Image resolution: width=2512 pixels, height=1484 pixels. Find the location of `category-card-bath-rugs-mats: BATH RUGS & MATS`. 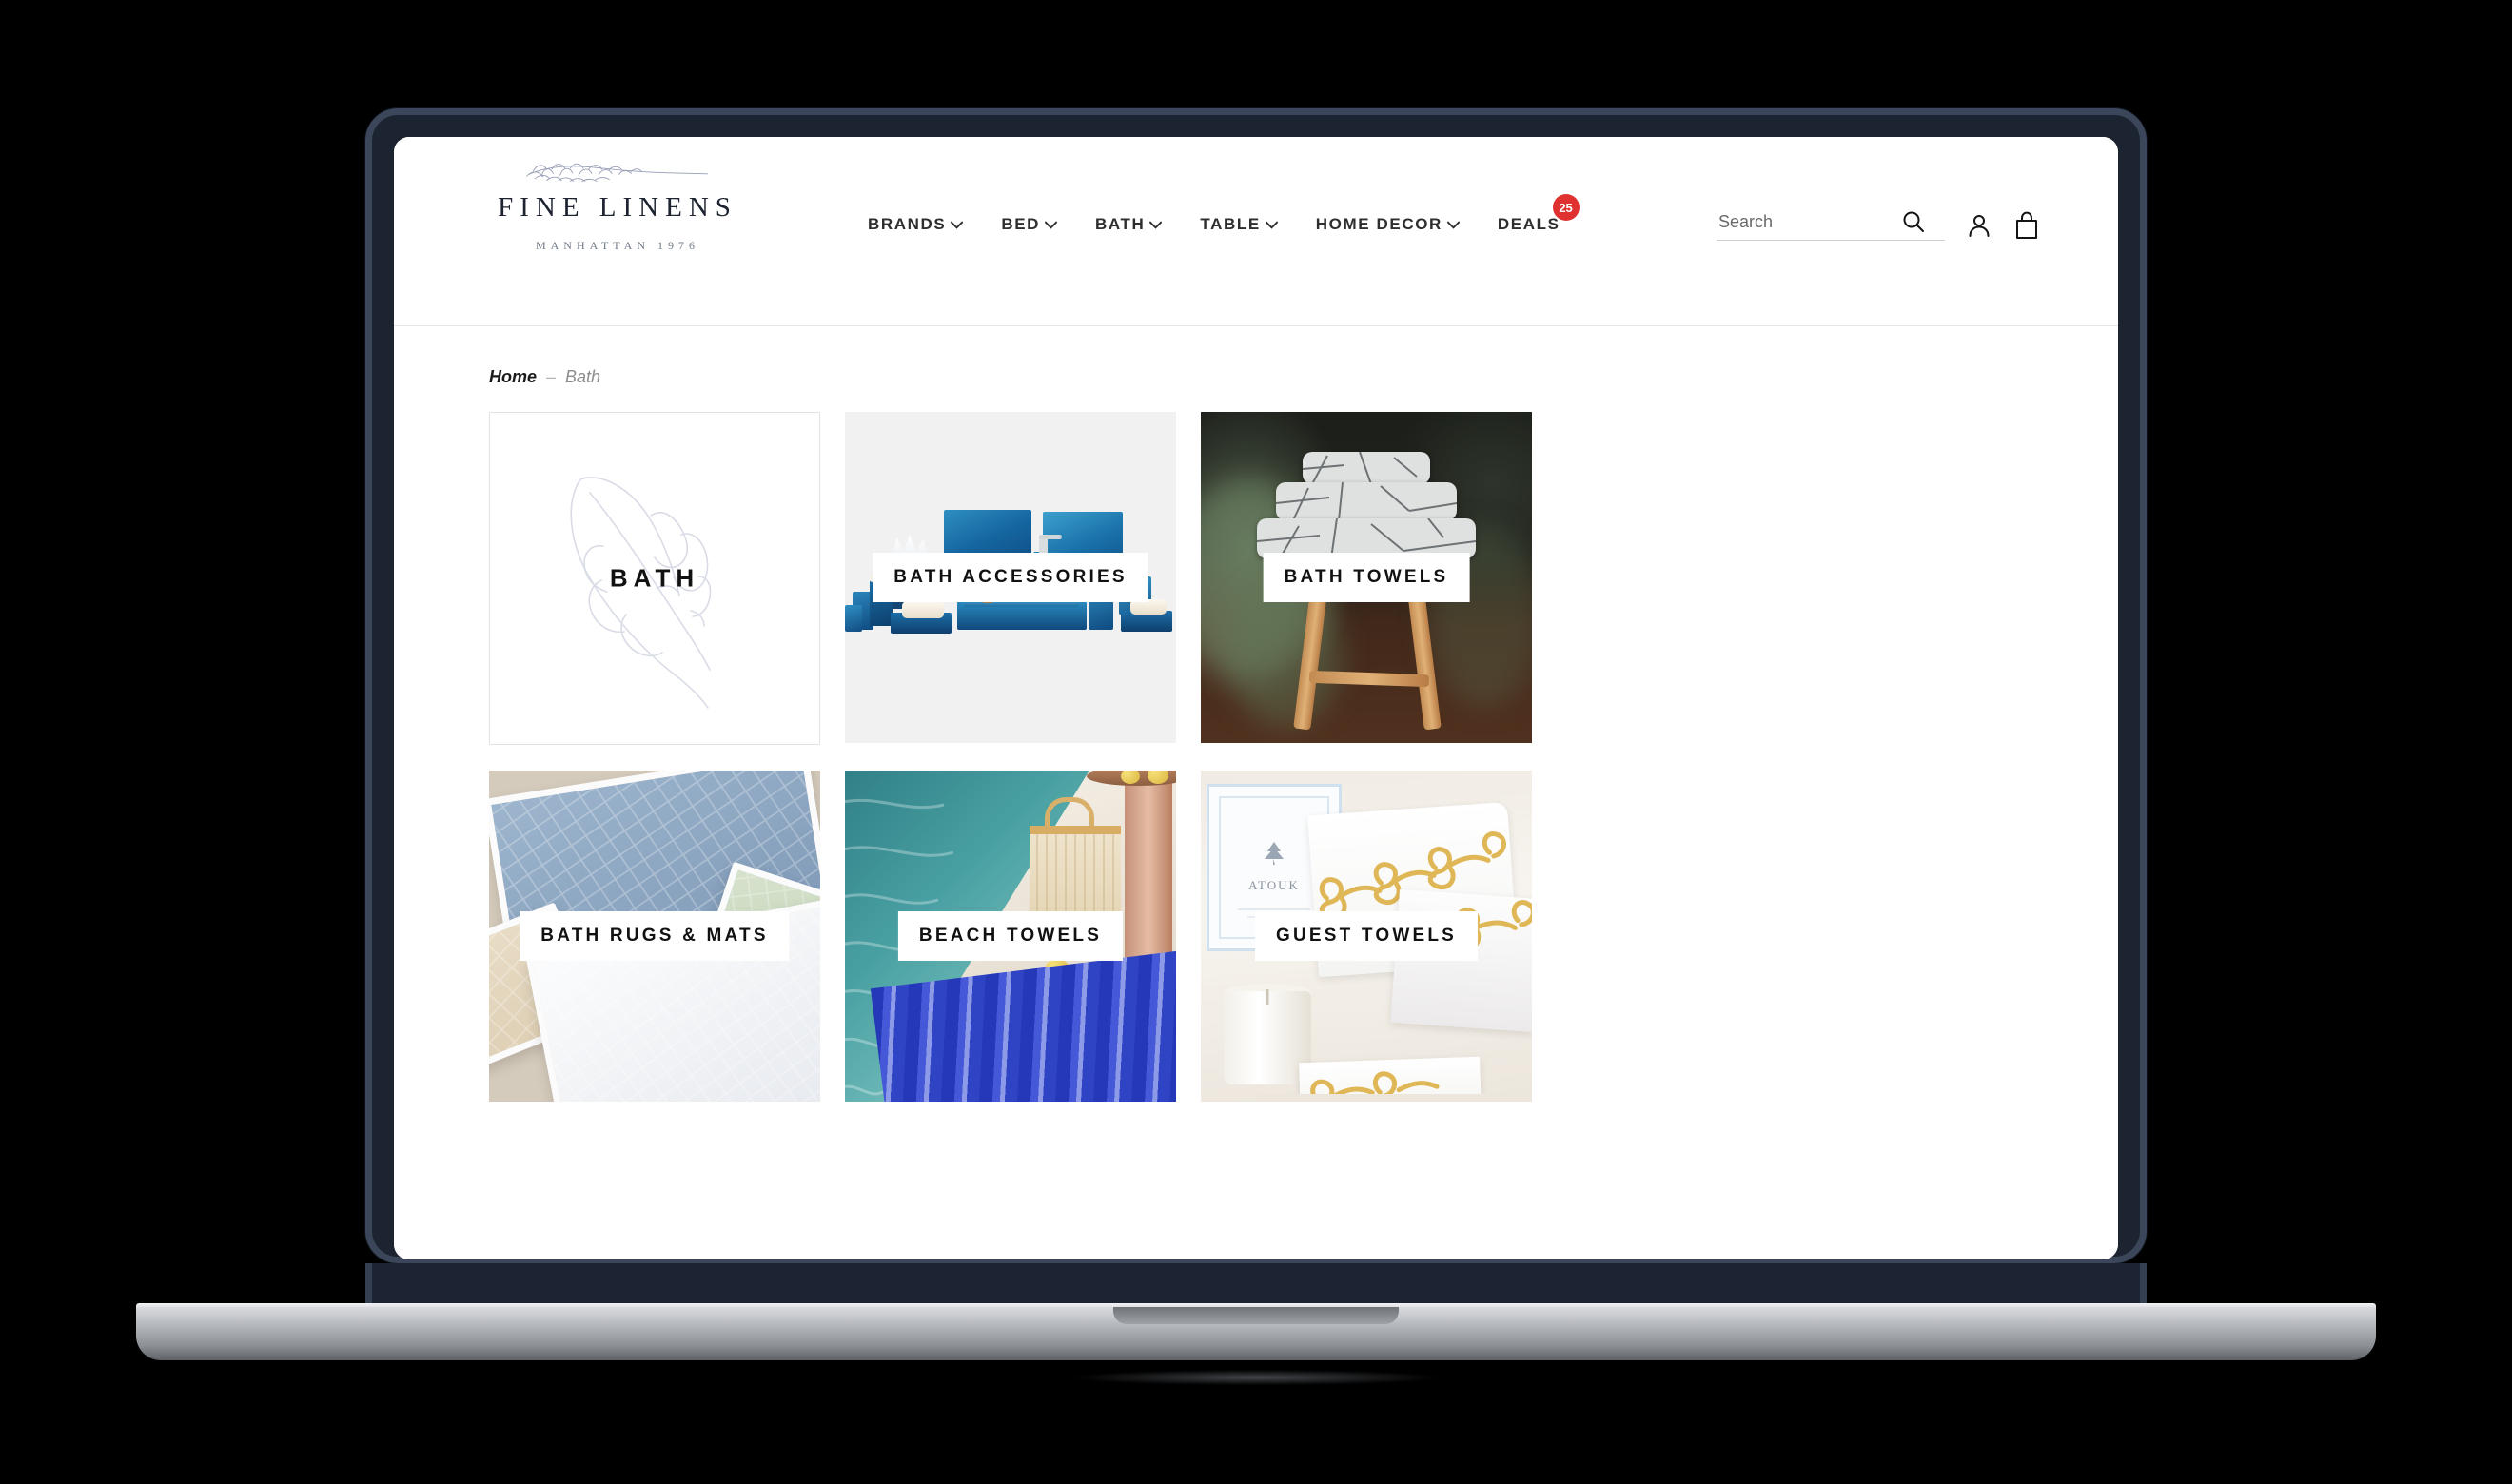

category-card-bath-rugs-mats: BATH RUGS & MATS is located at coordinates (654, 936).